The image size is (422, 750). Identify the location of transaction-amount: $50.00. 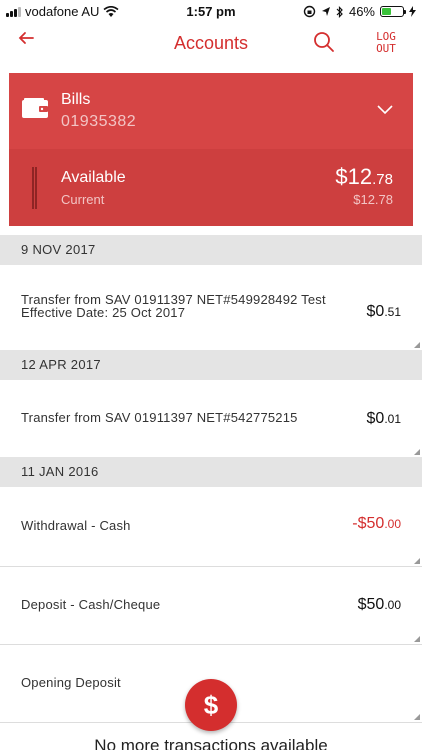
(379, 605).